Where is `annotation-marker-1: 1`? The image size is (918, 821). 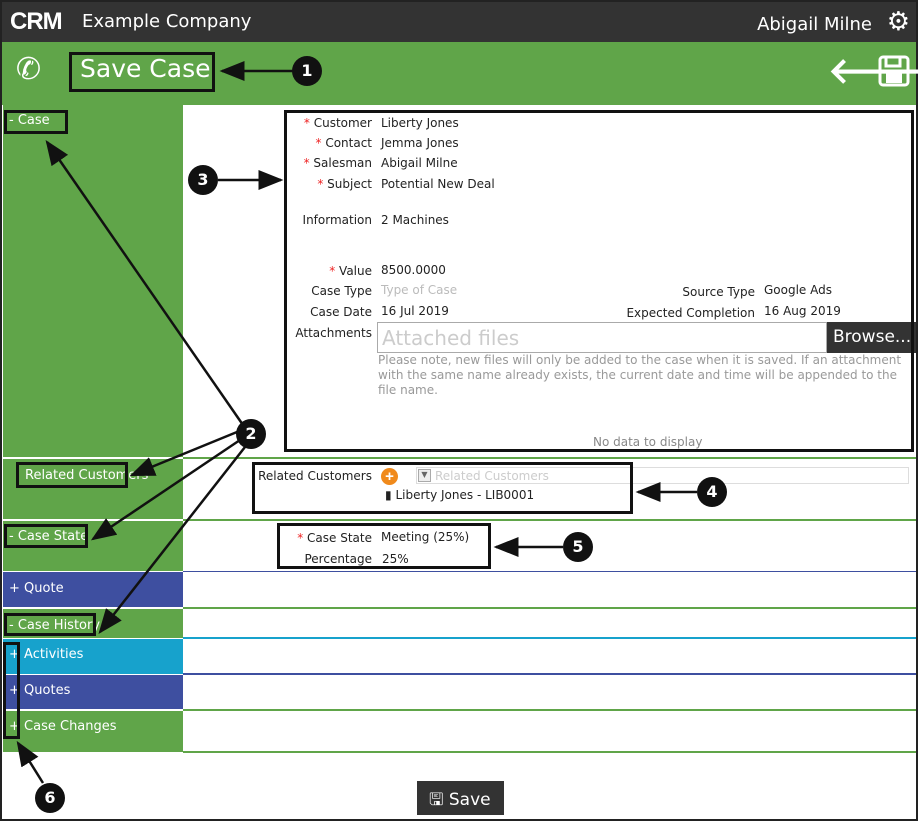
annotation-marker-1: 1 is located at coordinates (307, 71).